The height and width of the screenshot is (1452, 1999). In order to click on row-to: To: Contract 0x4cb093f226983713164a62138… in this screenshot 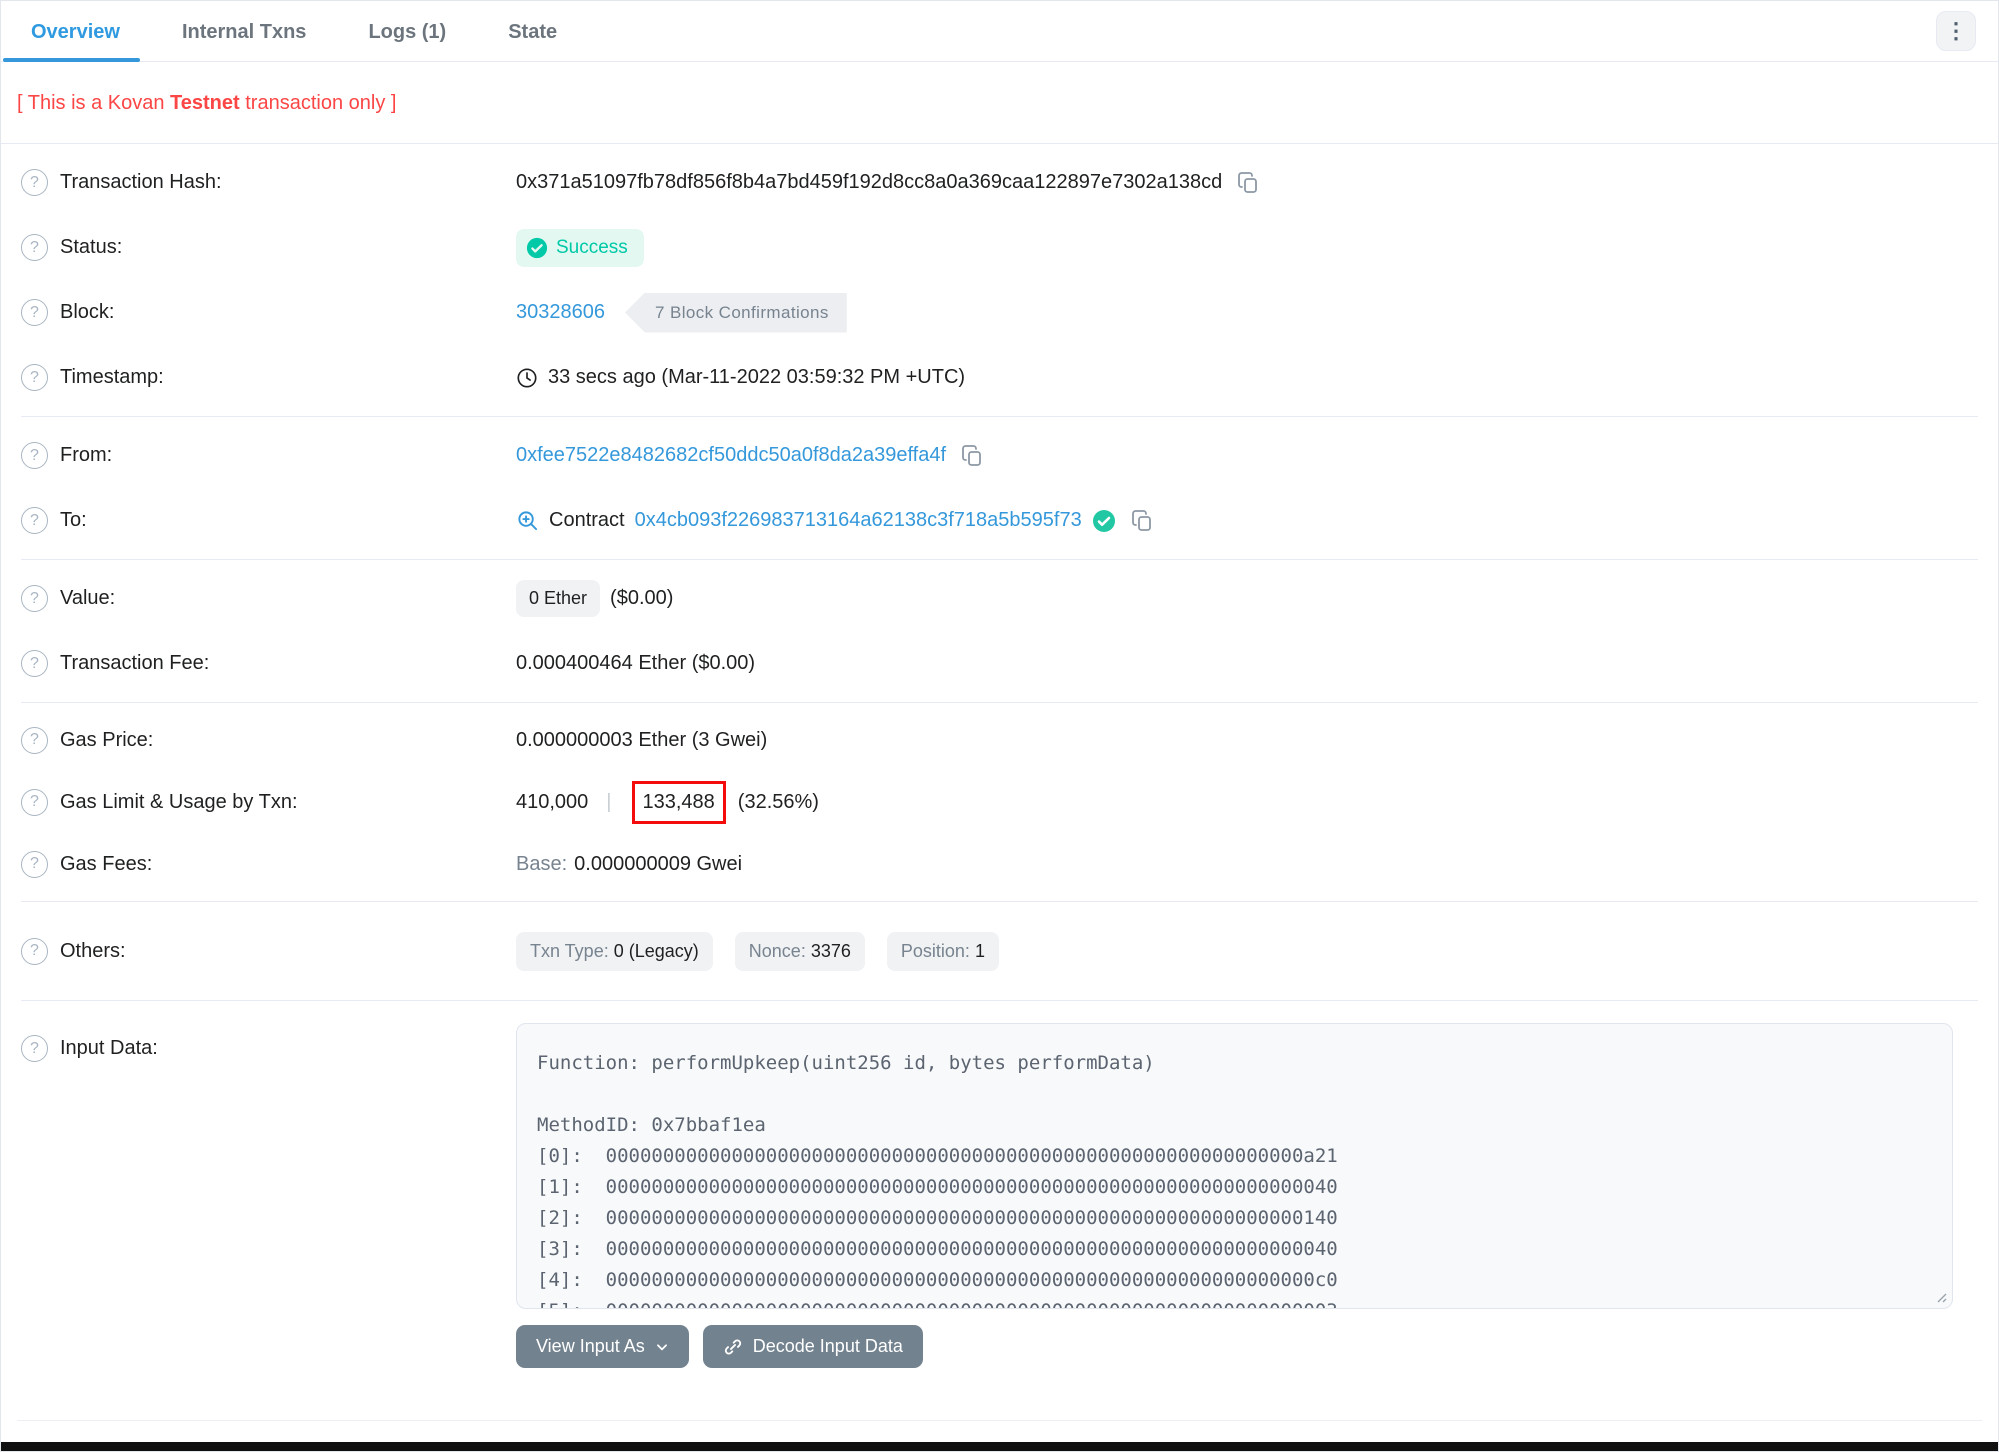, I will do `click(999, 520)`.